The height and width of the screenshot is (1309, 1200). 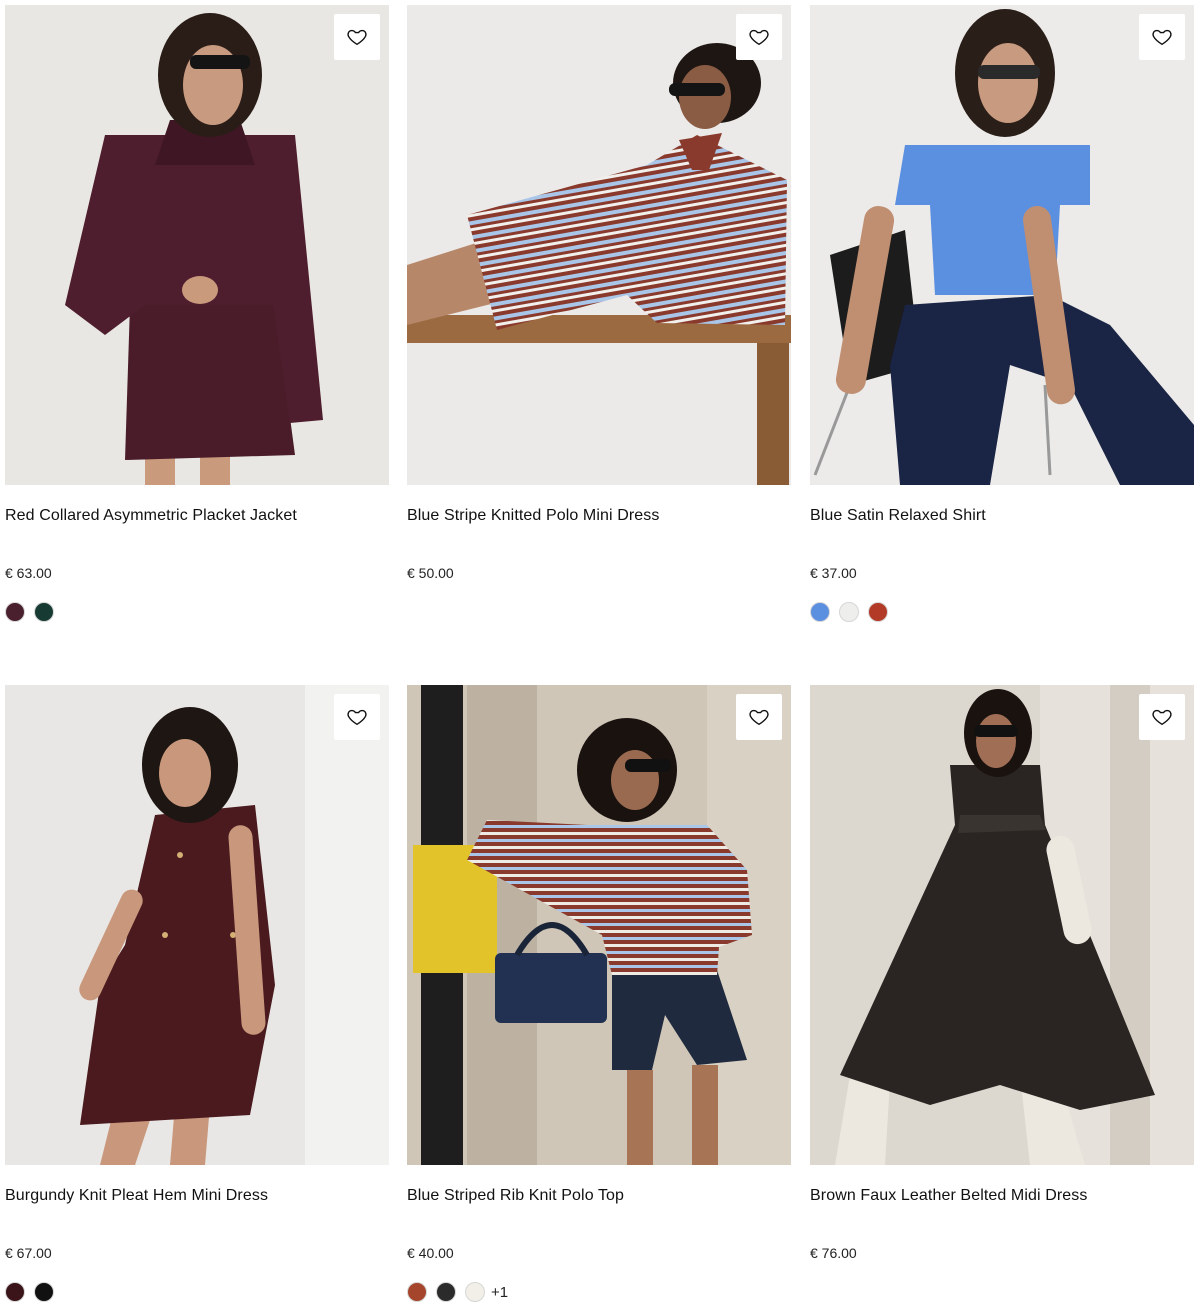 What do you see at coordinates (833, 573) in the screenshot?
I see `product-price: € 37.00` at bounding box center [833, 573].